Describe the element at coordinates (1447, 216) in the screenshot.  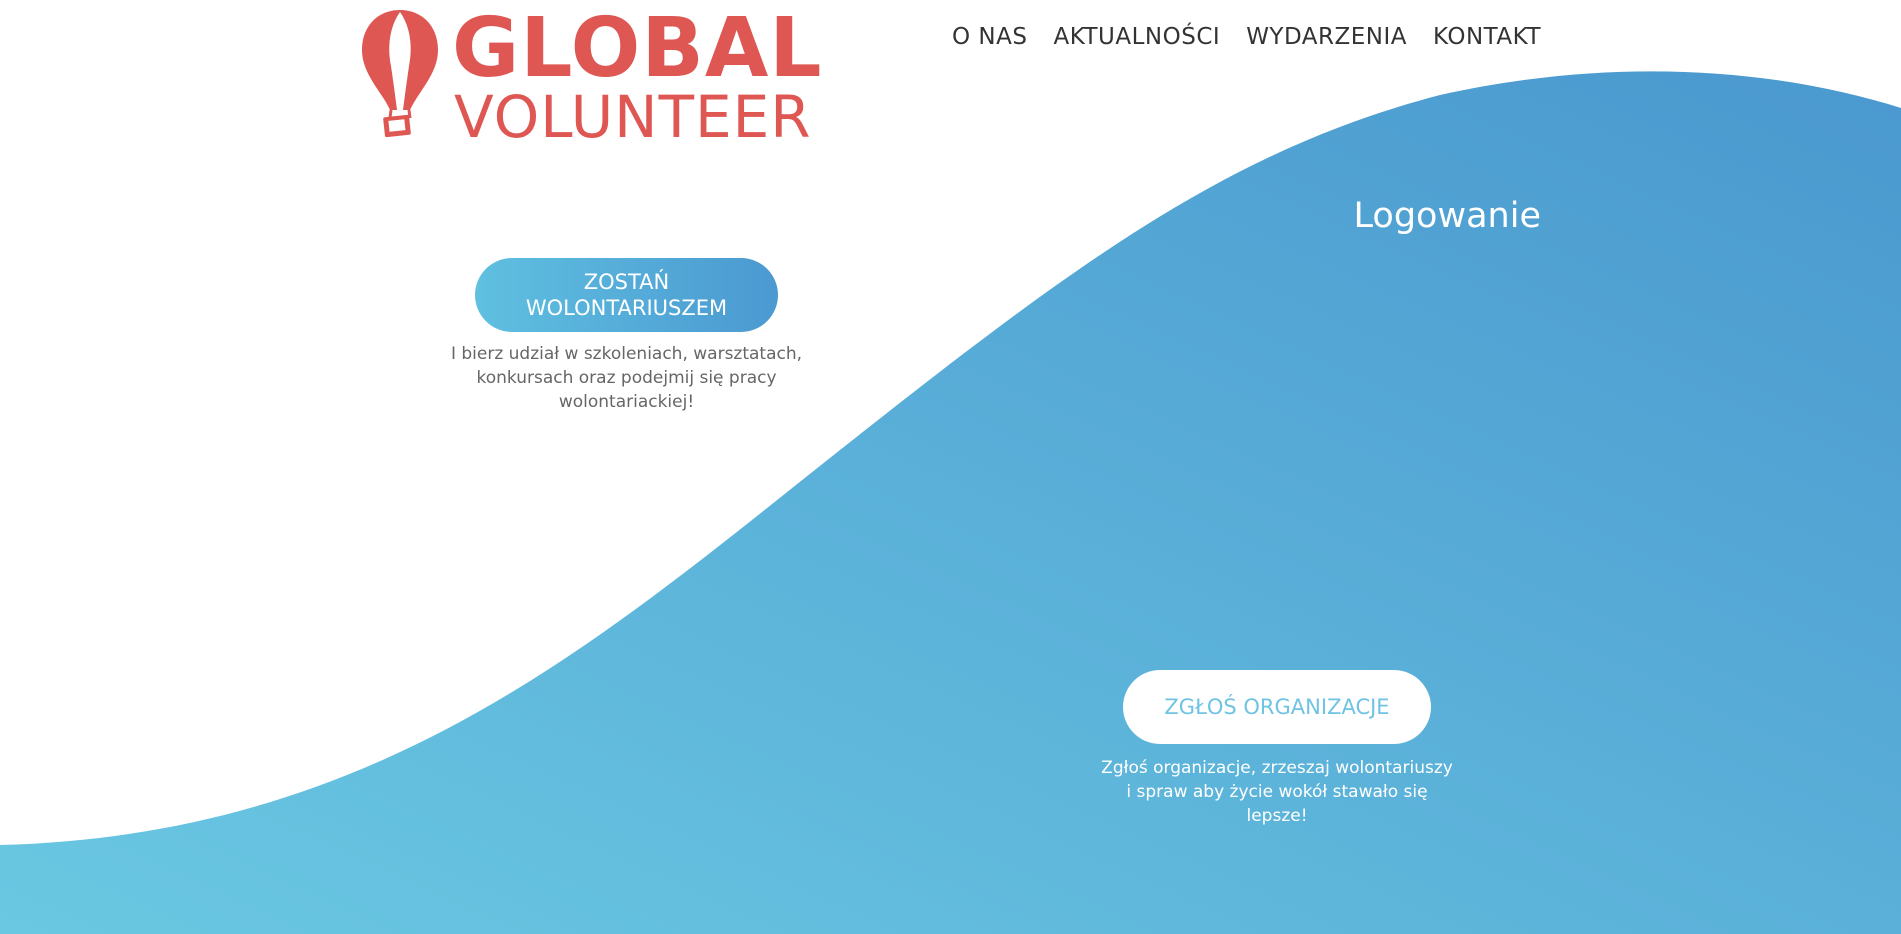
I see `login-heading: Logowanie` at that location.